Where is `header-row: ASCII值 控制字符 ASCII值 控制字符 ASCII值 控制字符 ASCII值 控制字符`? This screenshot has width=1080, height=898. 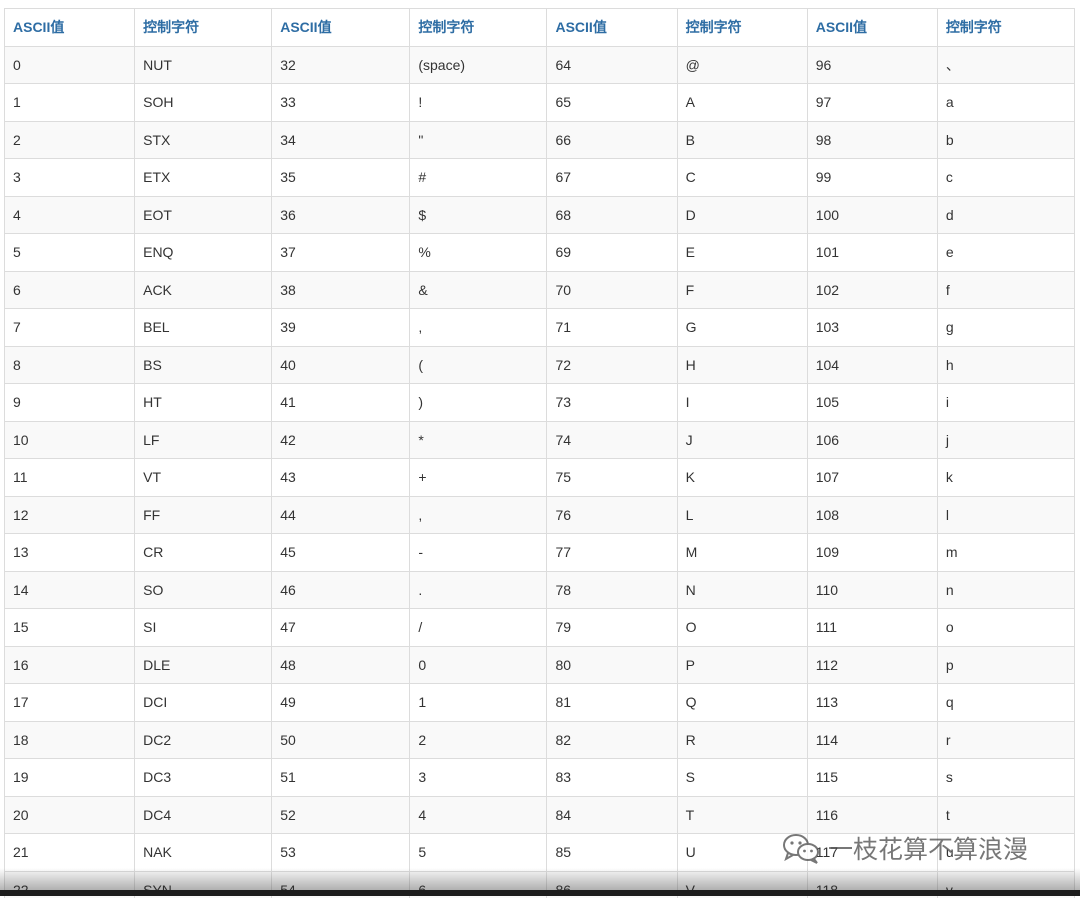
header-row: ASCII值 控制字符 ASCII值 控制字符 ASCII值 控制字符 ASCII值 控制字符 is located at coordinates (539, 27).